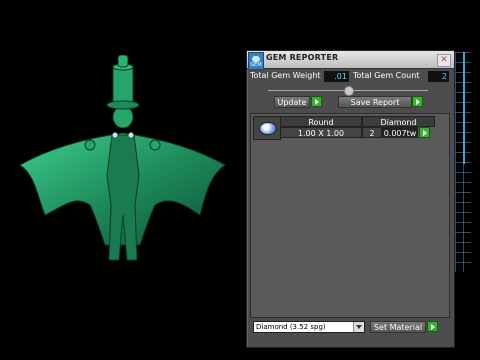 The height and width of the screenshot is (360, 480). Describe the element at coordinates (464, 108) in the screenshot. I see `viewport-grid-edge` at that location.